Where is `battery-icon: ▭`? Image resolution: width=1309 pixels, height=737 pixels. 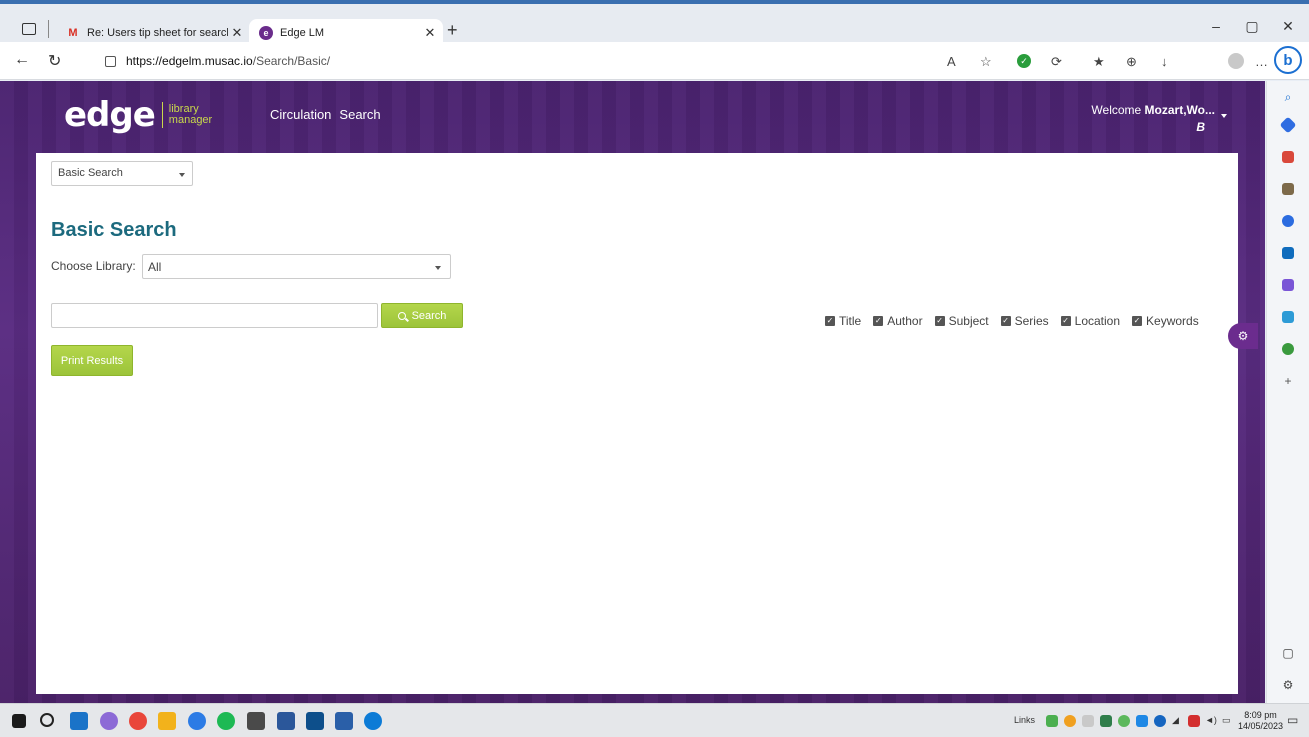
battery-icon: ▭ is located at coordinates (1226, 720).